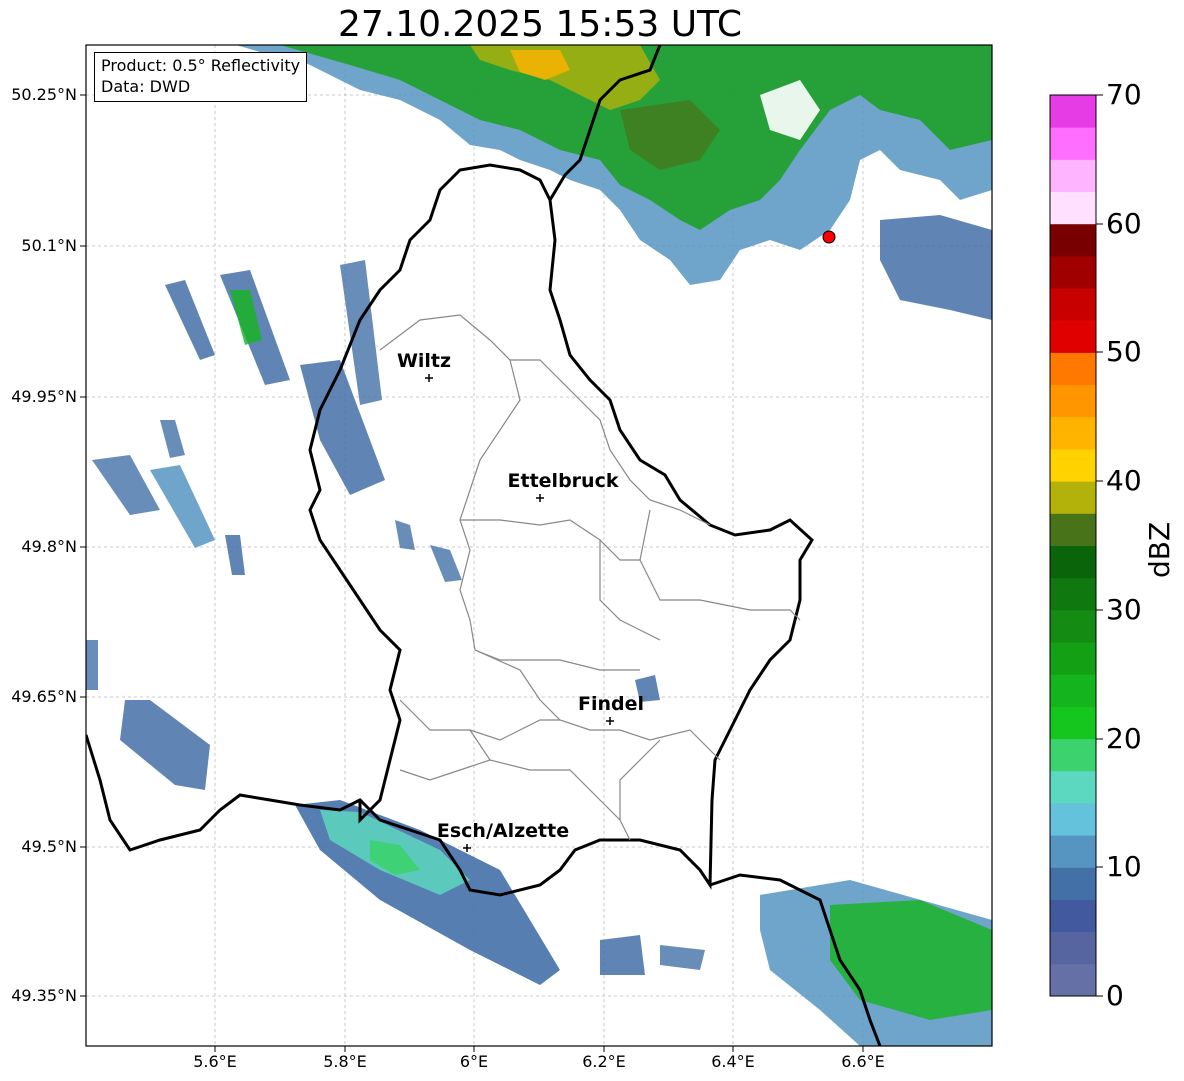 Image resolution: width=1184 pixels, height=1081 pixels. Describe the element at coordinates (622, 955) in the screenshot. I see `echo-south-small` at that location.